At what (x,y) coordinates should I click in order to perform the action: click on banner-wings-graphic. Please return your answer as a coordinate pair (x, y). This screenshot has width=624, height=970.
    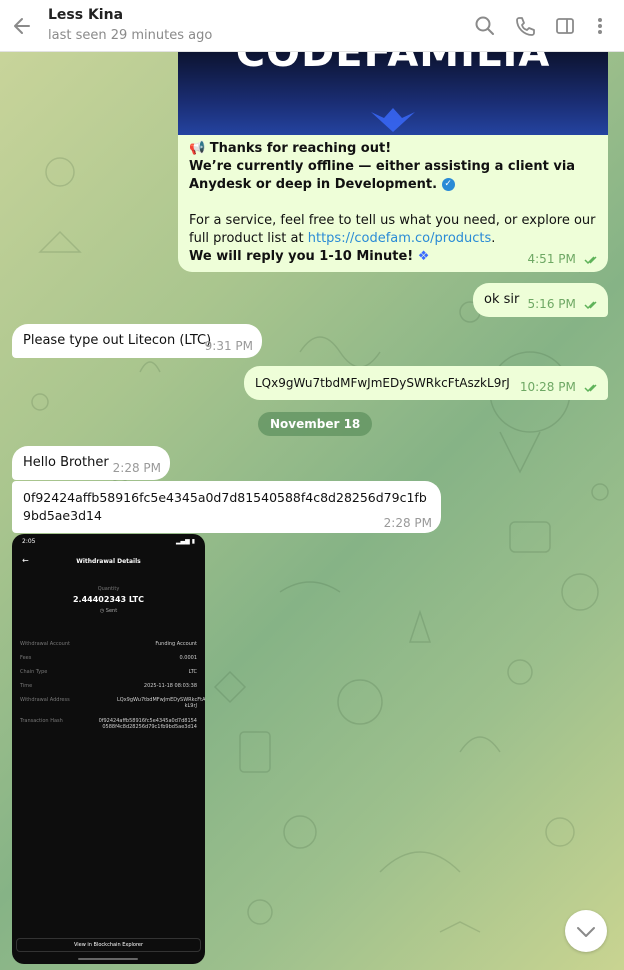
    Looking at the image, I should click on (393, 120).